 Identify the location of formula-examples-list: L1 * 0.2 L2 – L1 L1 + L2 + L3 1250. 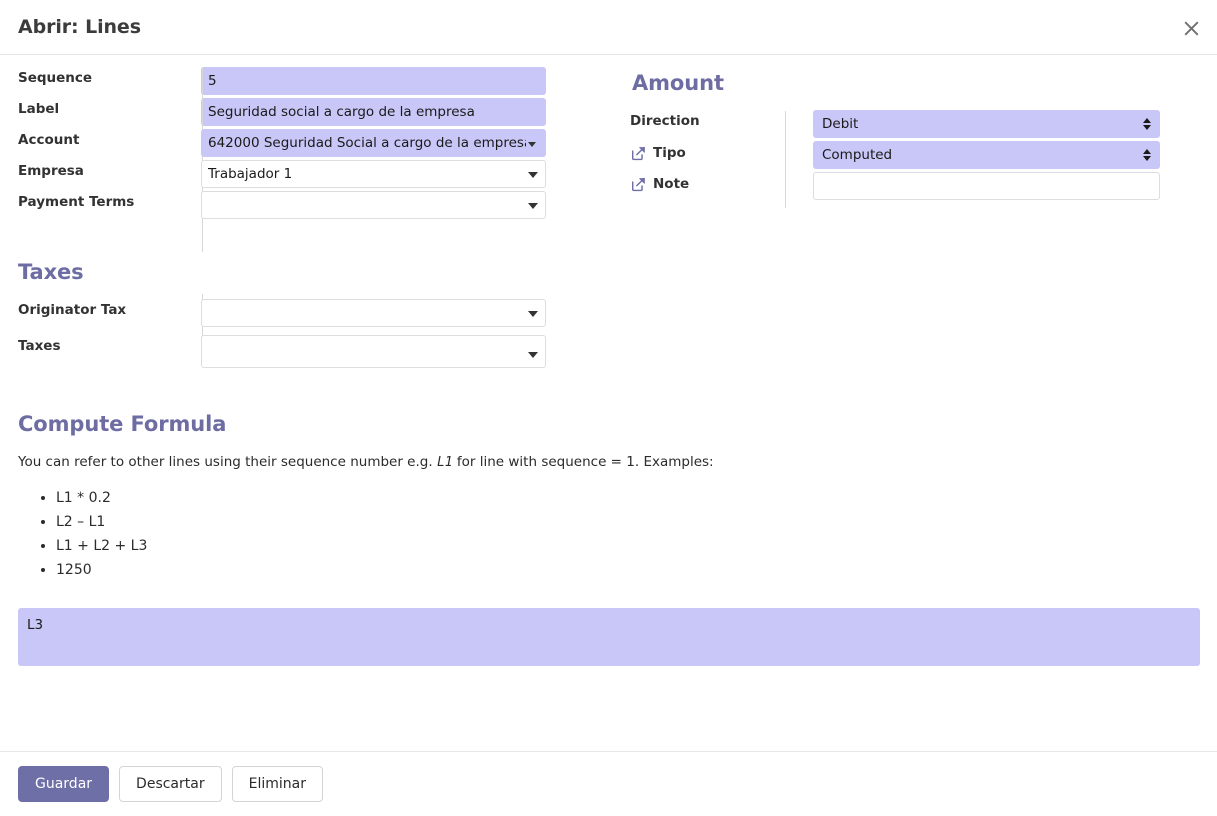
(608, 534).